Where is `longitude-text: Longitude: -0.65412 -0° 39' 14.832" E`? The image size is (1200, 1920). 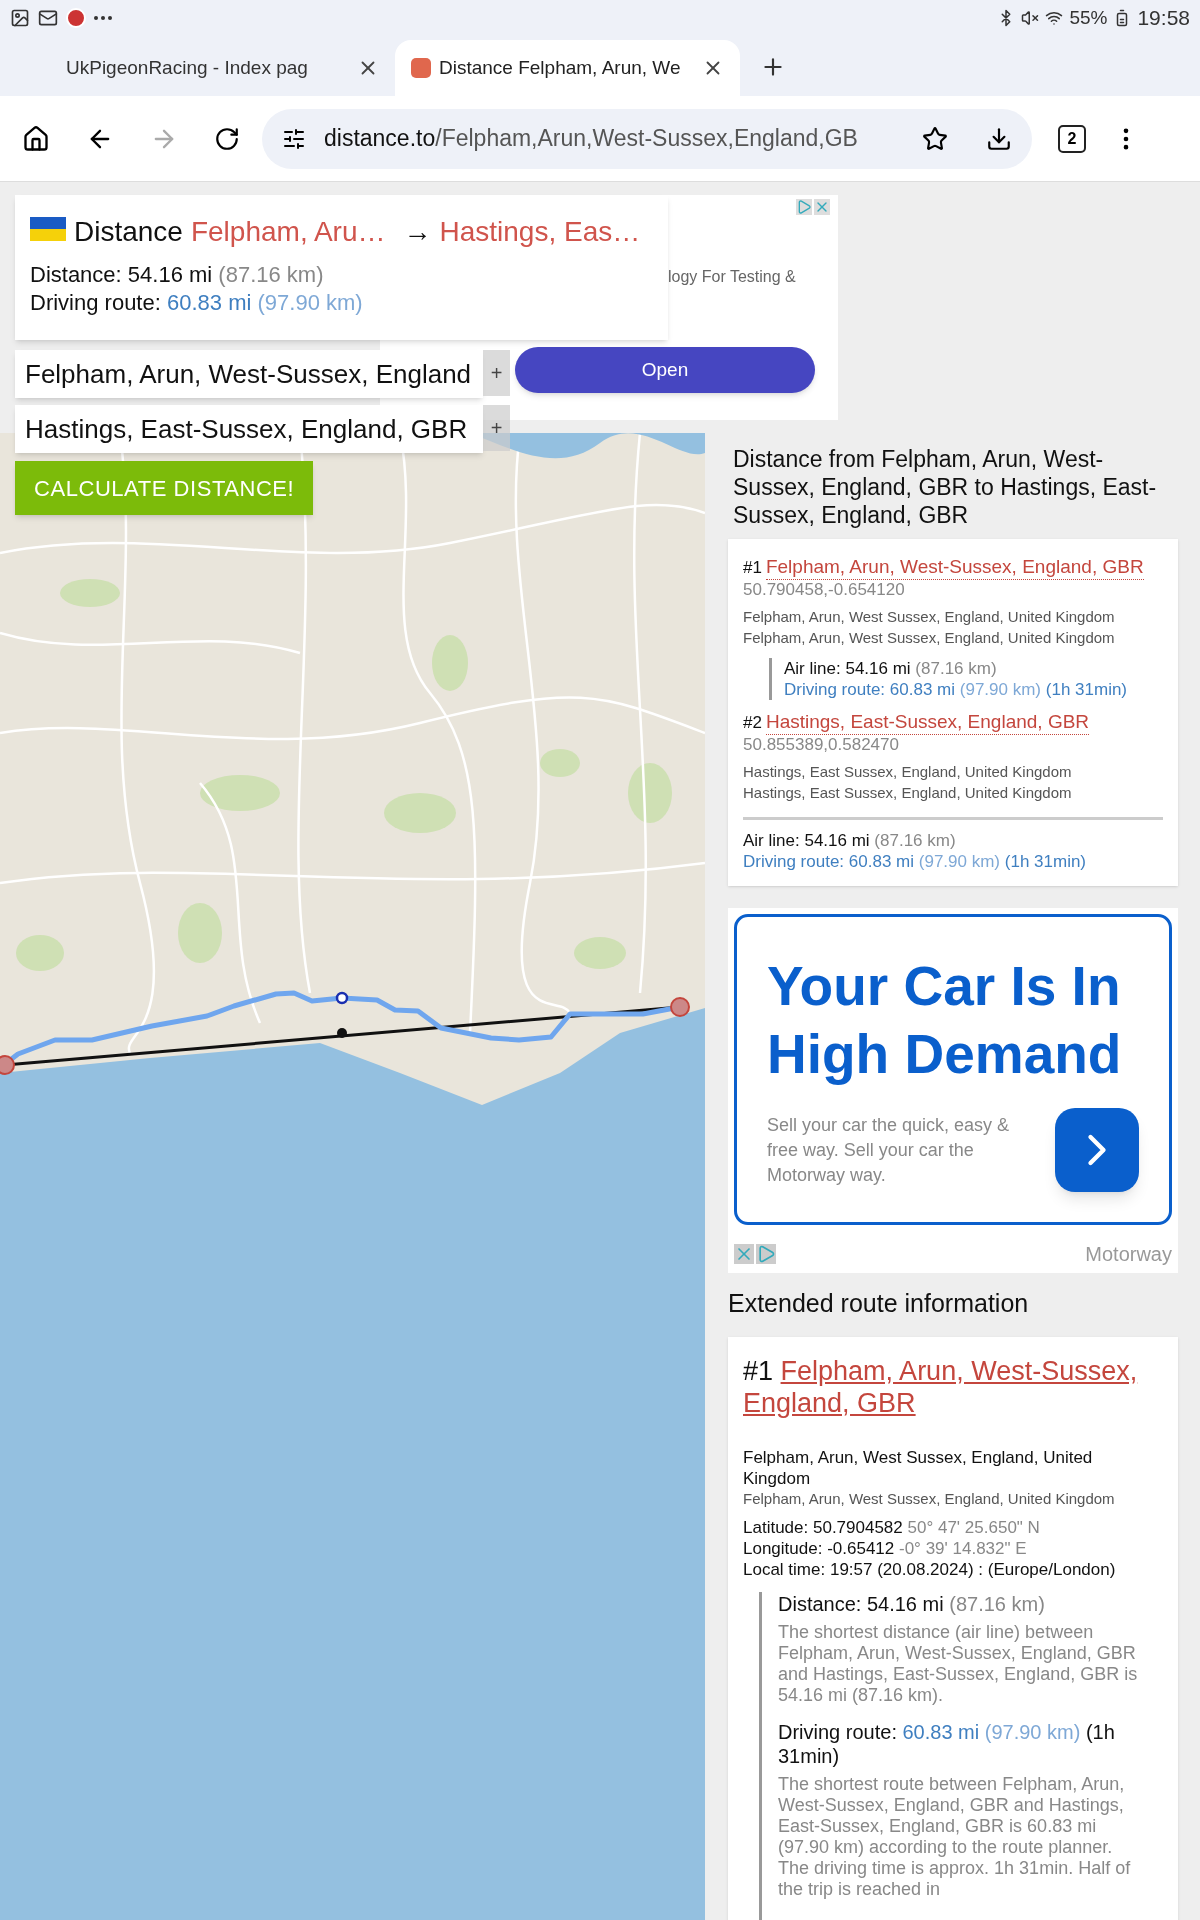
longitude-text: Longitude: -0.65412 -0° 39' 14.832" E is located at coordinates (885, 1548).